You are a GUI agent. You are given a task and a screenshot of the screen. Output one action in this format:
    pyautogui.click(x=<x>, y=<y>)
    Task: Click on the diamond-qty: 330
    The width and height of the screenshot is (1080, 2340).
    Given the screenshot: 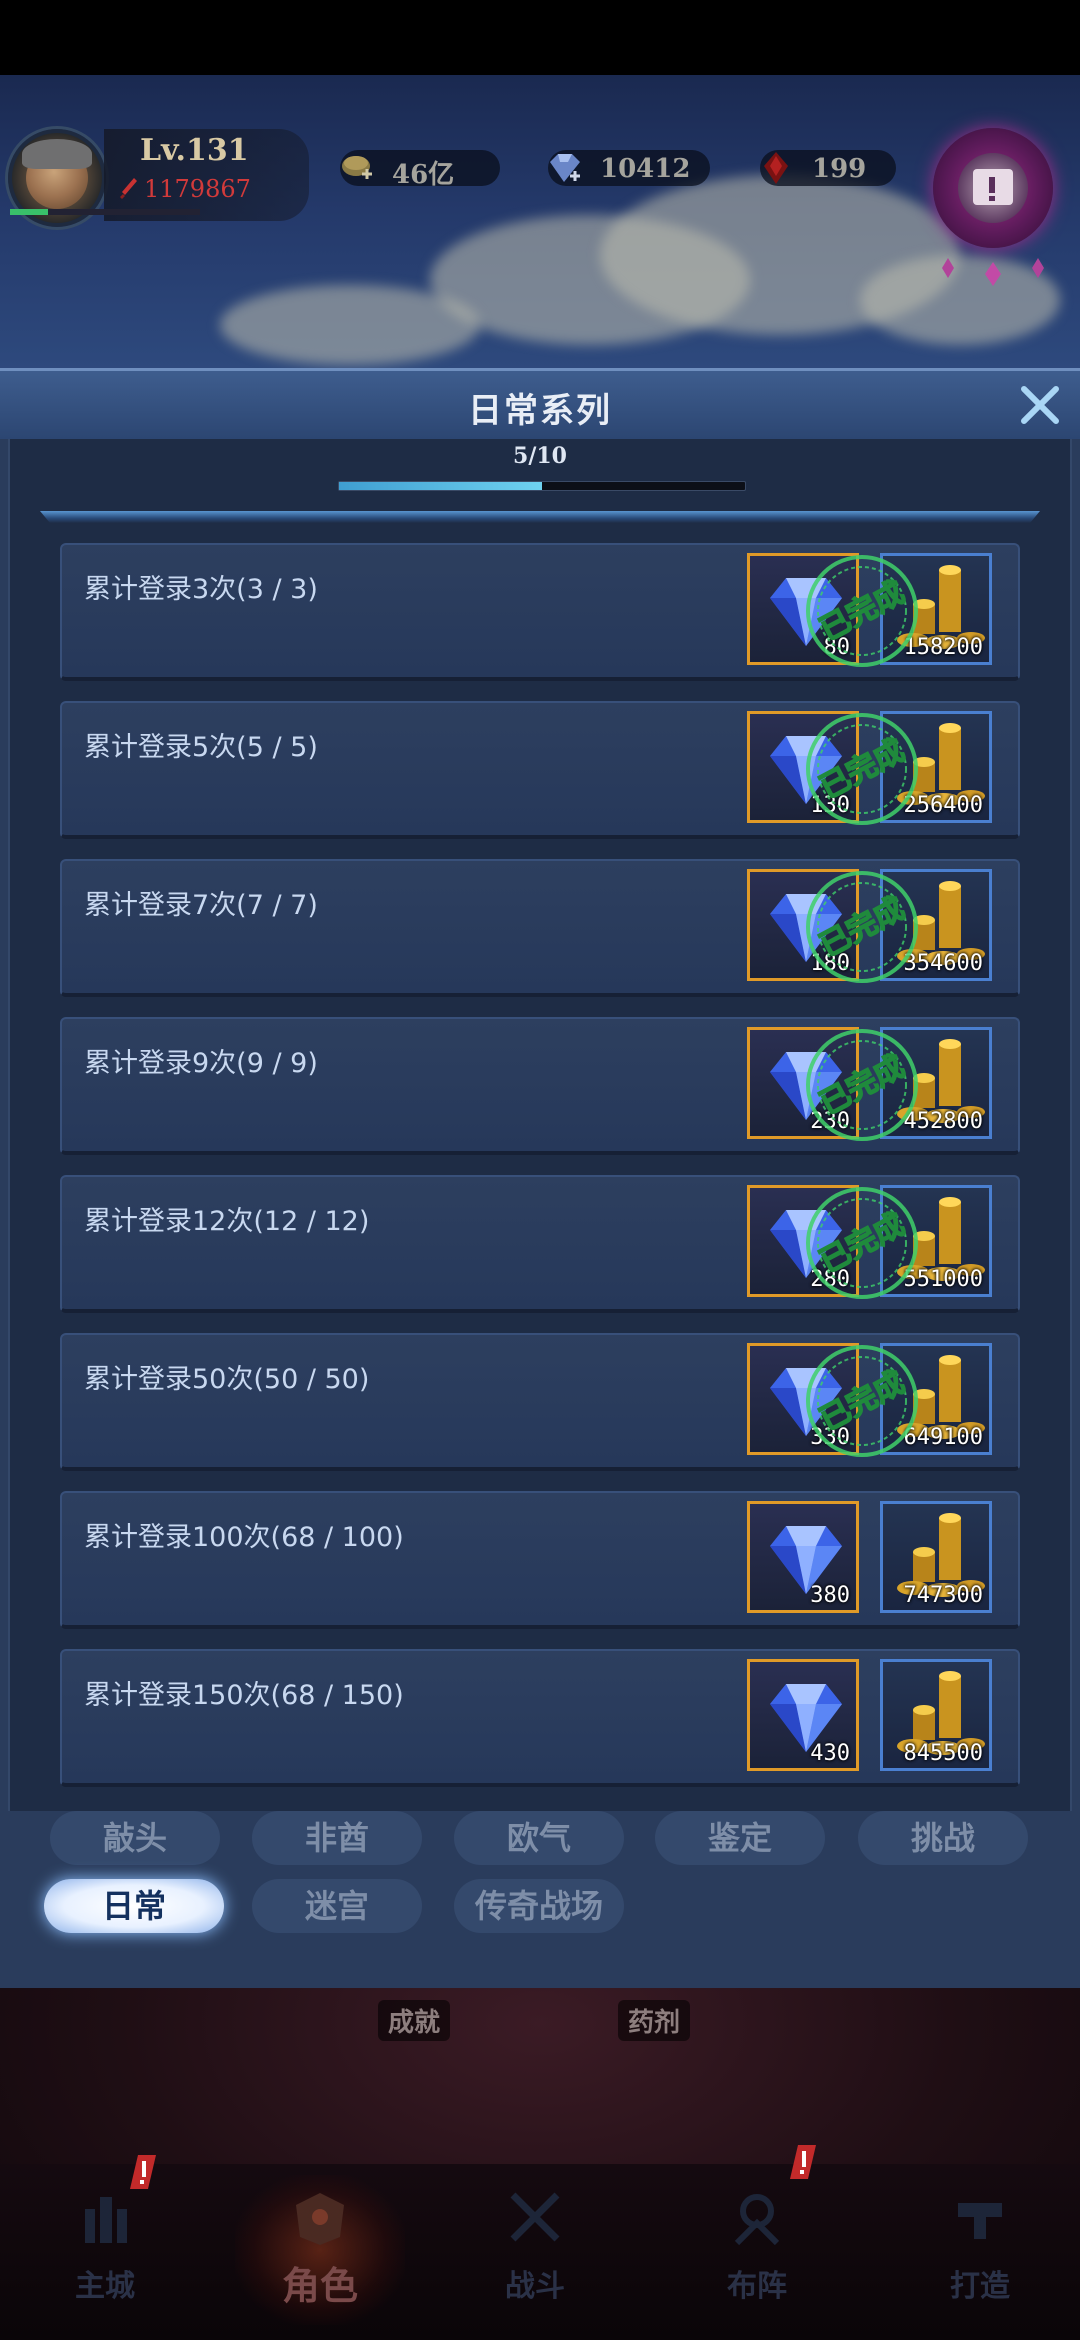 What is the action you would take?
    pyautogui.click(x=830, y=1437)
    